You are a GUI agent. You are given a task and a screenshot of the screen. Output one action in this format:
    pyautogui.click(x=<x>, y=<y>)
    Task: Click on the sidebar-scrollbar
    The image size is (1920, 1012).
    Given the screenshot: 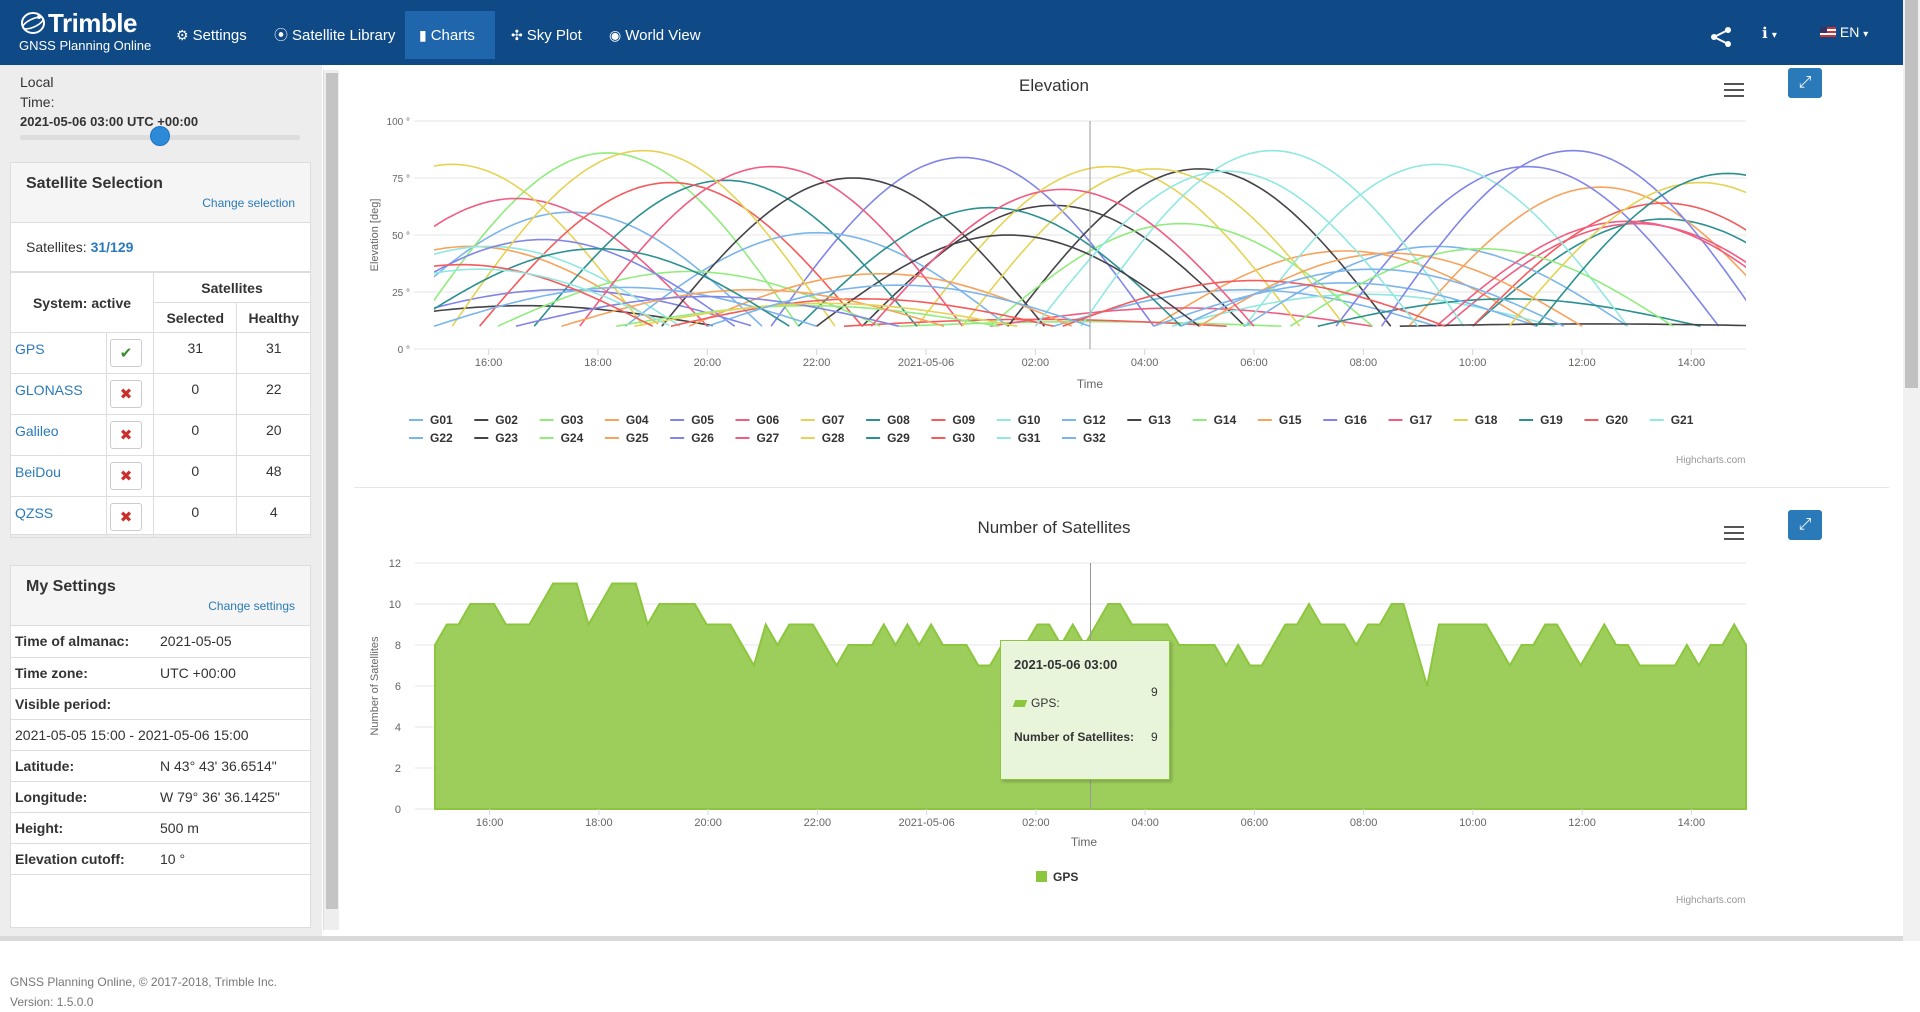 What is the action you would take?
    pyautogui.click(x=331, y=500)
    